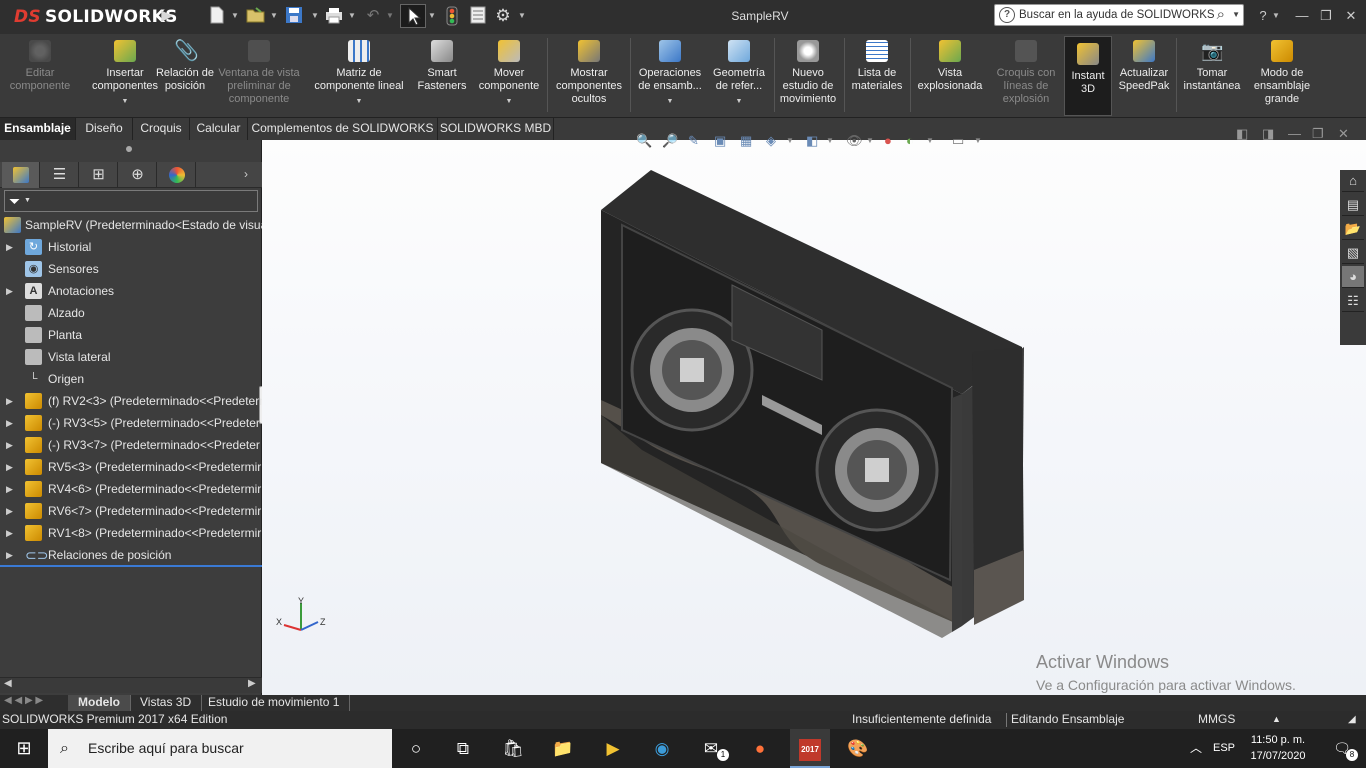 Image resolution: width=1366 pixels, height=768 pixels. What do you see at coordinates (812, 141) in the screenshot?
I see `display-style-icon: ◧` at bounding box center [812, 141].